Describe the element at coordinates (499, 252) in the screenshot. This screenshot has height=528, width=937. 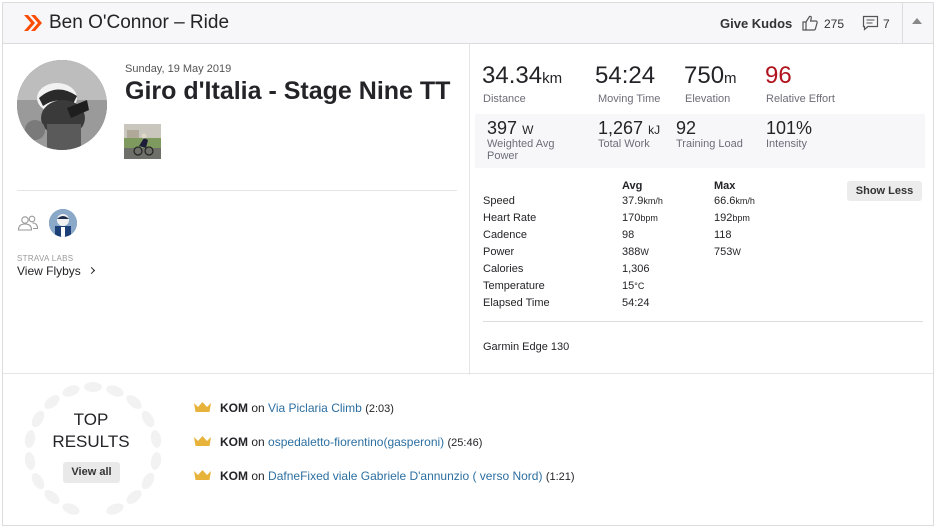
I see `detail-row-label: Power` at that location.